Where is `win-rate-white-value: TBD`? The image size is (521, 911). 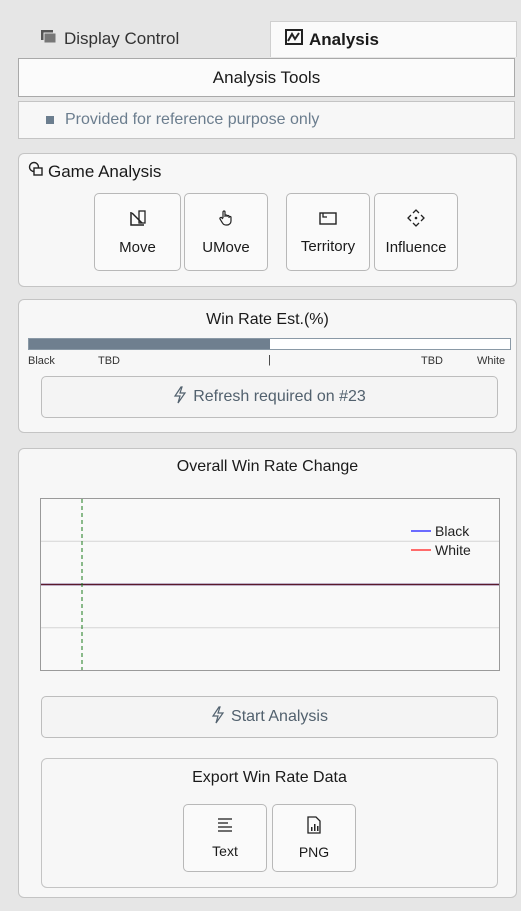 win-rate-white-value: TBD is located at coordinates (432, 361).